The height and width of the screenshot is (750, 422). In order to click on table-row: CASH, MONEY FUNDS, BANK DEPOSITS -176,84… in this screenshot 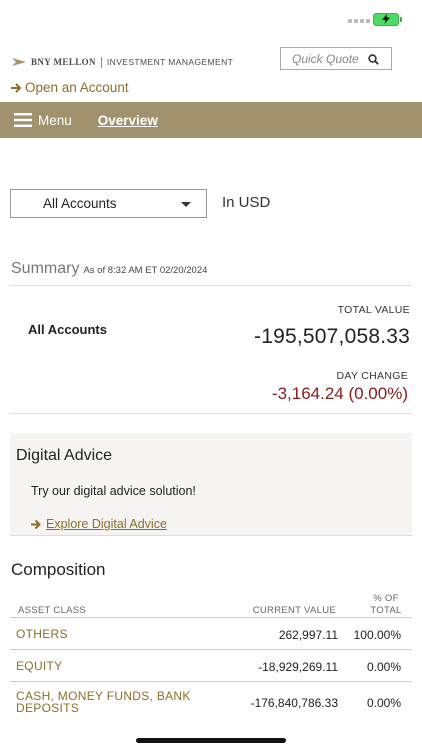, I will do `click(211, 702)`.